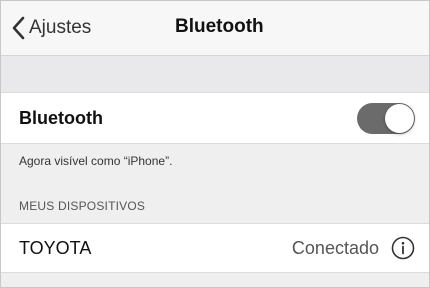 The width and height of the screenshot is (430, 288). I want to click on back-button: Ajustes, so click(51, 28).